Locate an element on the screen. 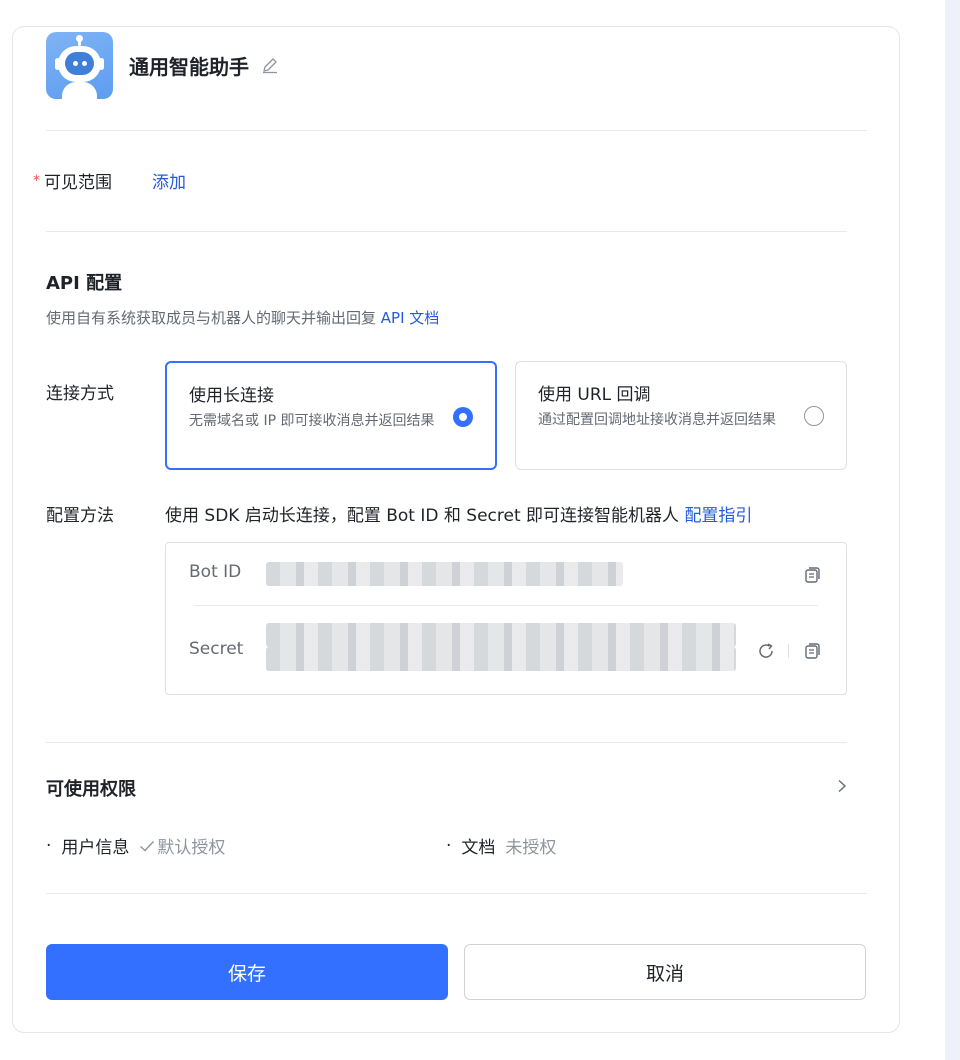 This screenshot has width=960, height=1060. bot-header: 通用智能助手 is located at coordinates (162, 65).